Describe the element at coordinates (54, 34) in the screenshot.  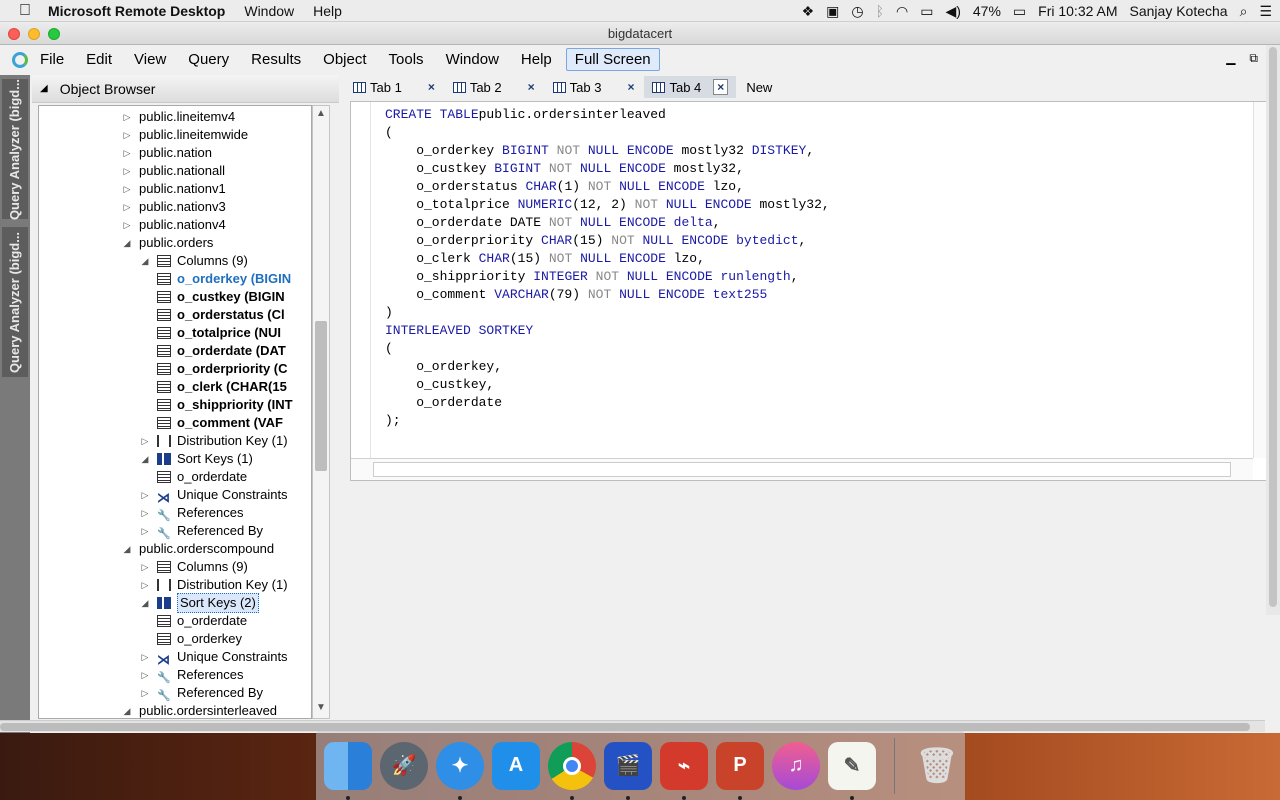
I see `zoom-window-icon` at that location.